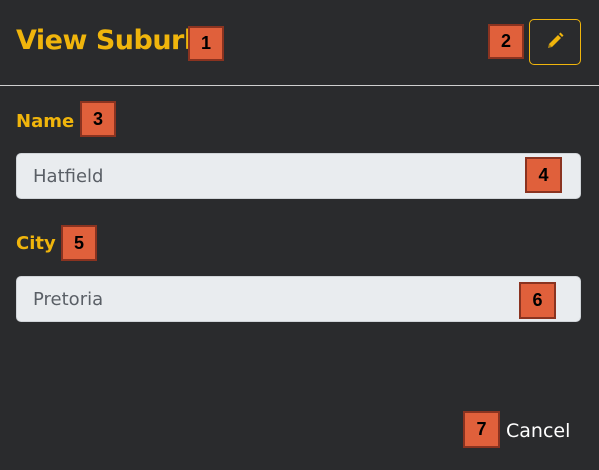  I want to click on name-field-value: Hatfield, so click(68, 176).